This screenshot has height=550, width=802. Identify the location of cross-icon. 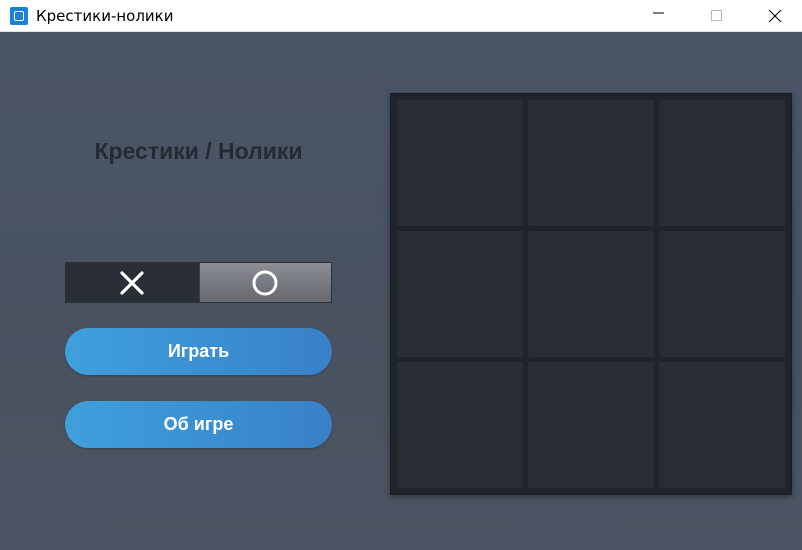
(132, 282).